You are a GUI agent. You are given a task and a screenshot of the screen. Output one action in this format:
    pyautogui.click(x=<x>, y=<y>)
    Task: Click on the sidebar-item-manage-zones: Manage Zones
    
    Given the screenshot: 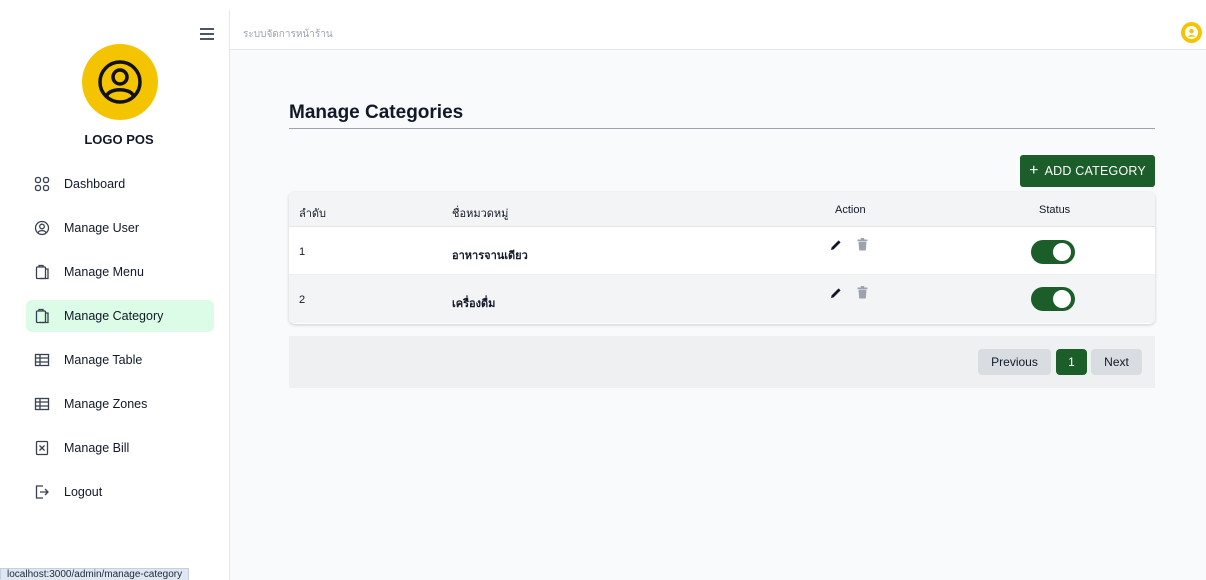 What is the action you would take?
    pyautogui.click(x=120, y=404)
    